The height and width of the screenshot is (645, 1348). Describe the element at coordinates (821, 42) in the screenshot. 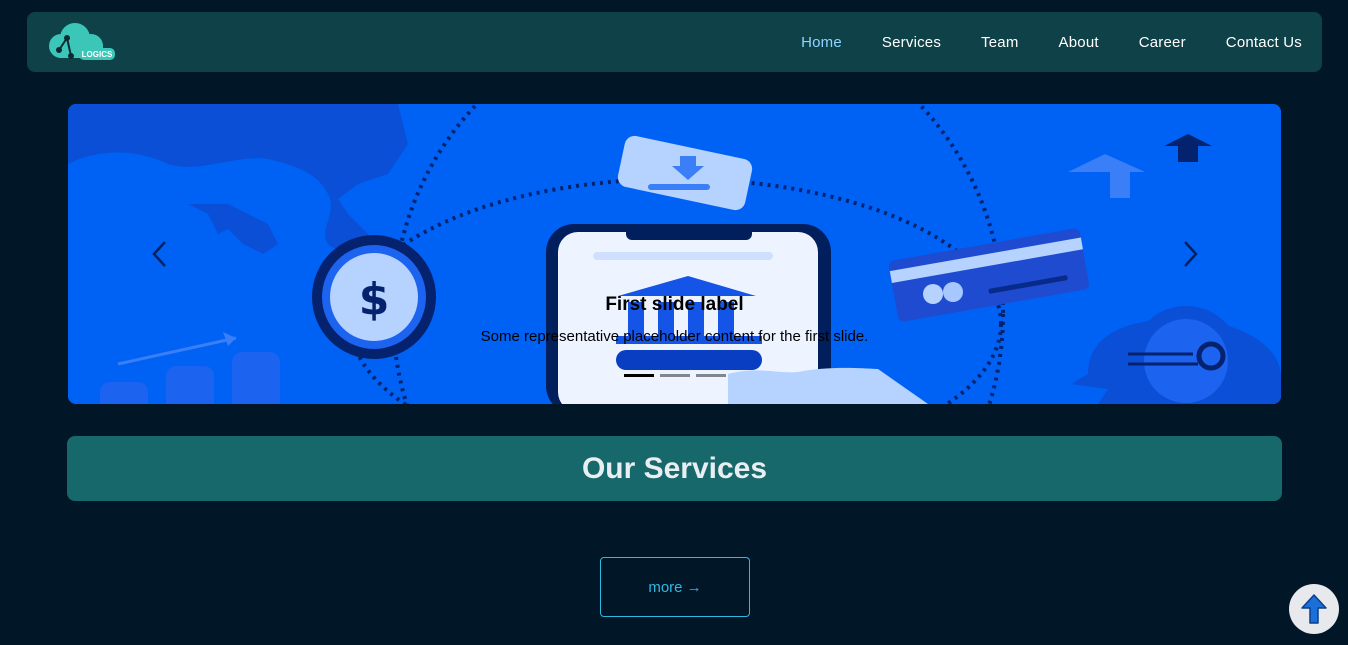

I see `nav-home: Home` at that location.